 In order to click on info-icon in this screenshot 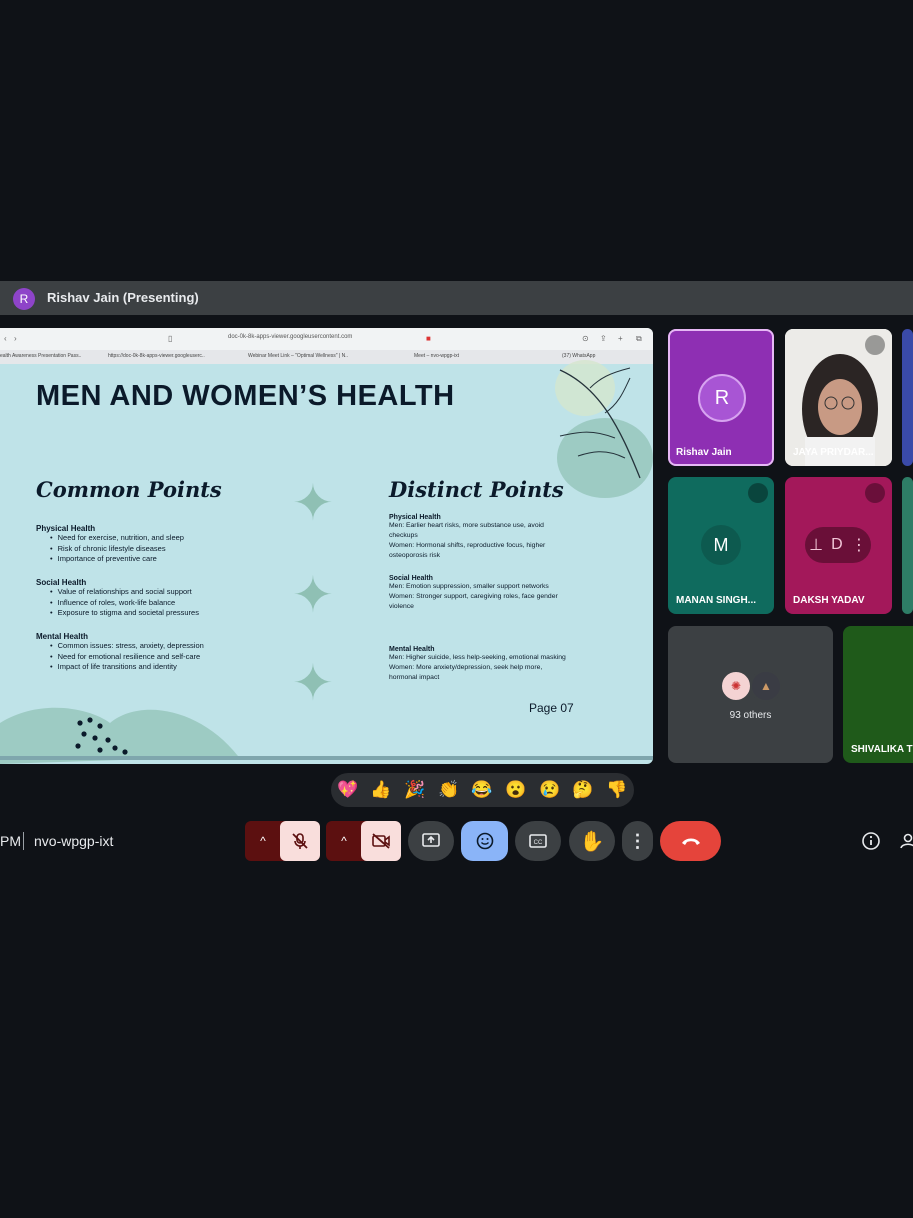, I will do `click(871, 841)`.